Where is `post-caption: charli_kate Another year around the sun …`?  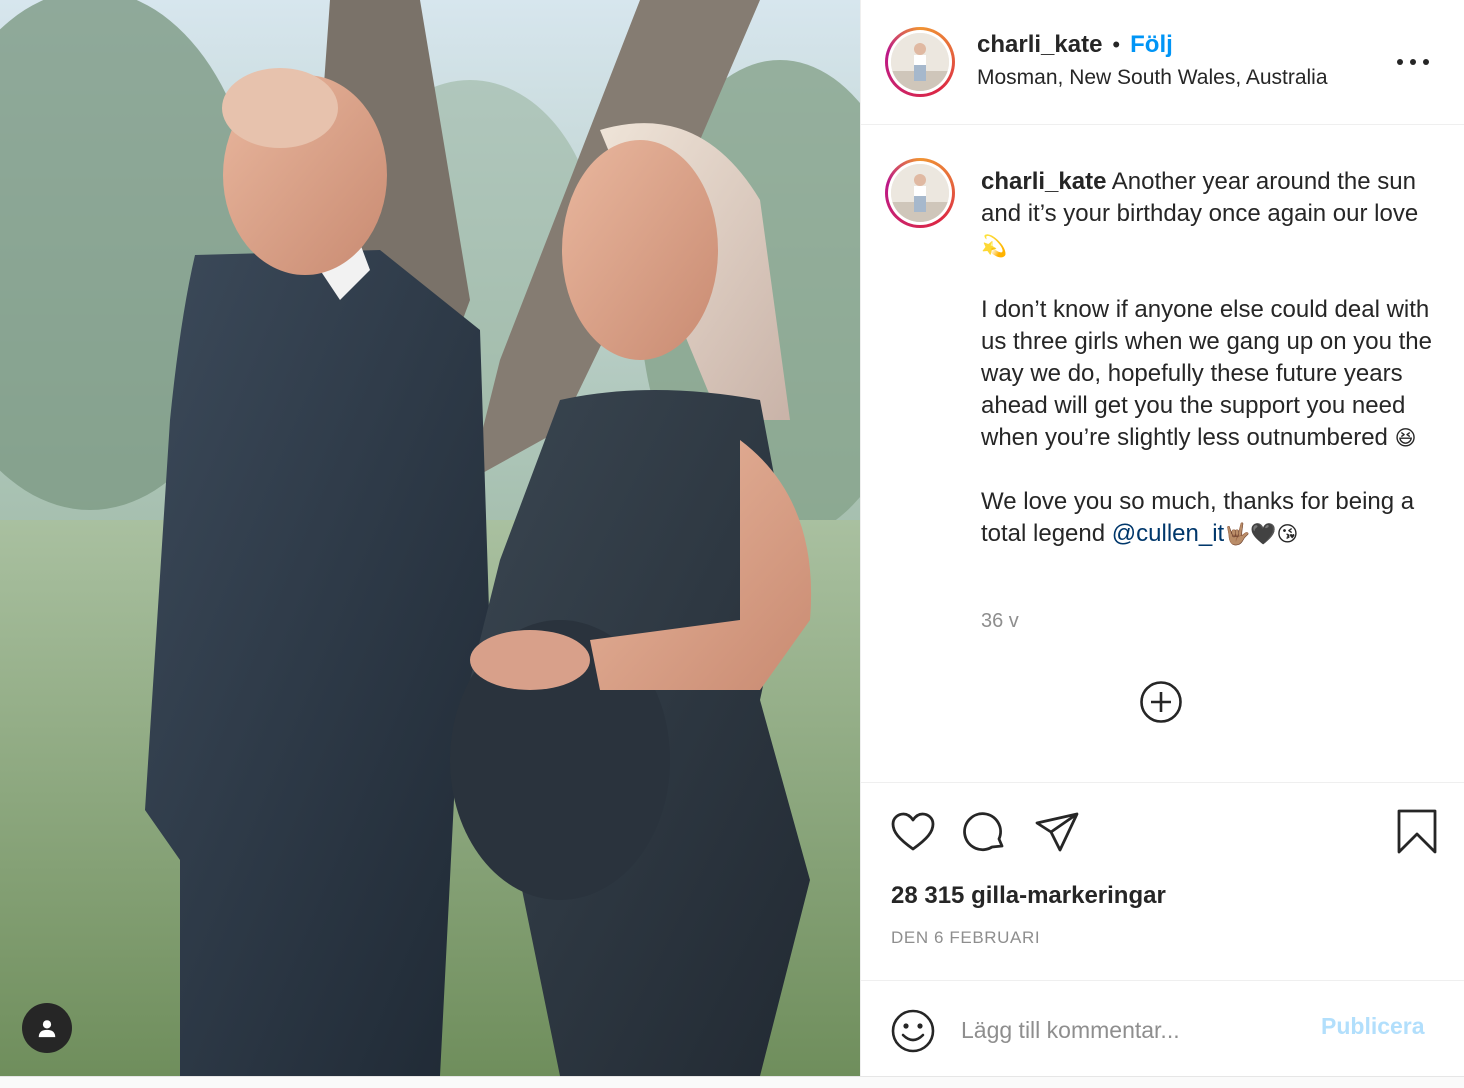
post-caption: charli_kate Another year around the sun … is located at coordinates (1211, 358).